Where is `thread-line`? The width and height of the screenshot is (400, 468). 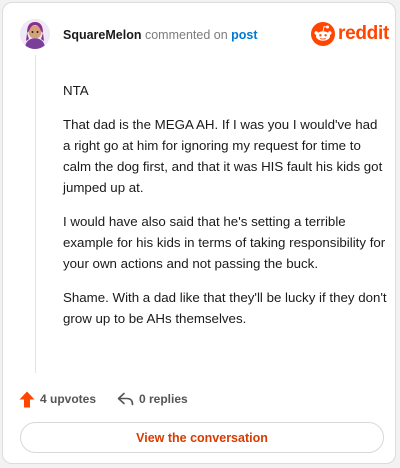
thread-line is located at coordinates (35, 214).